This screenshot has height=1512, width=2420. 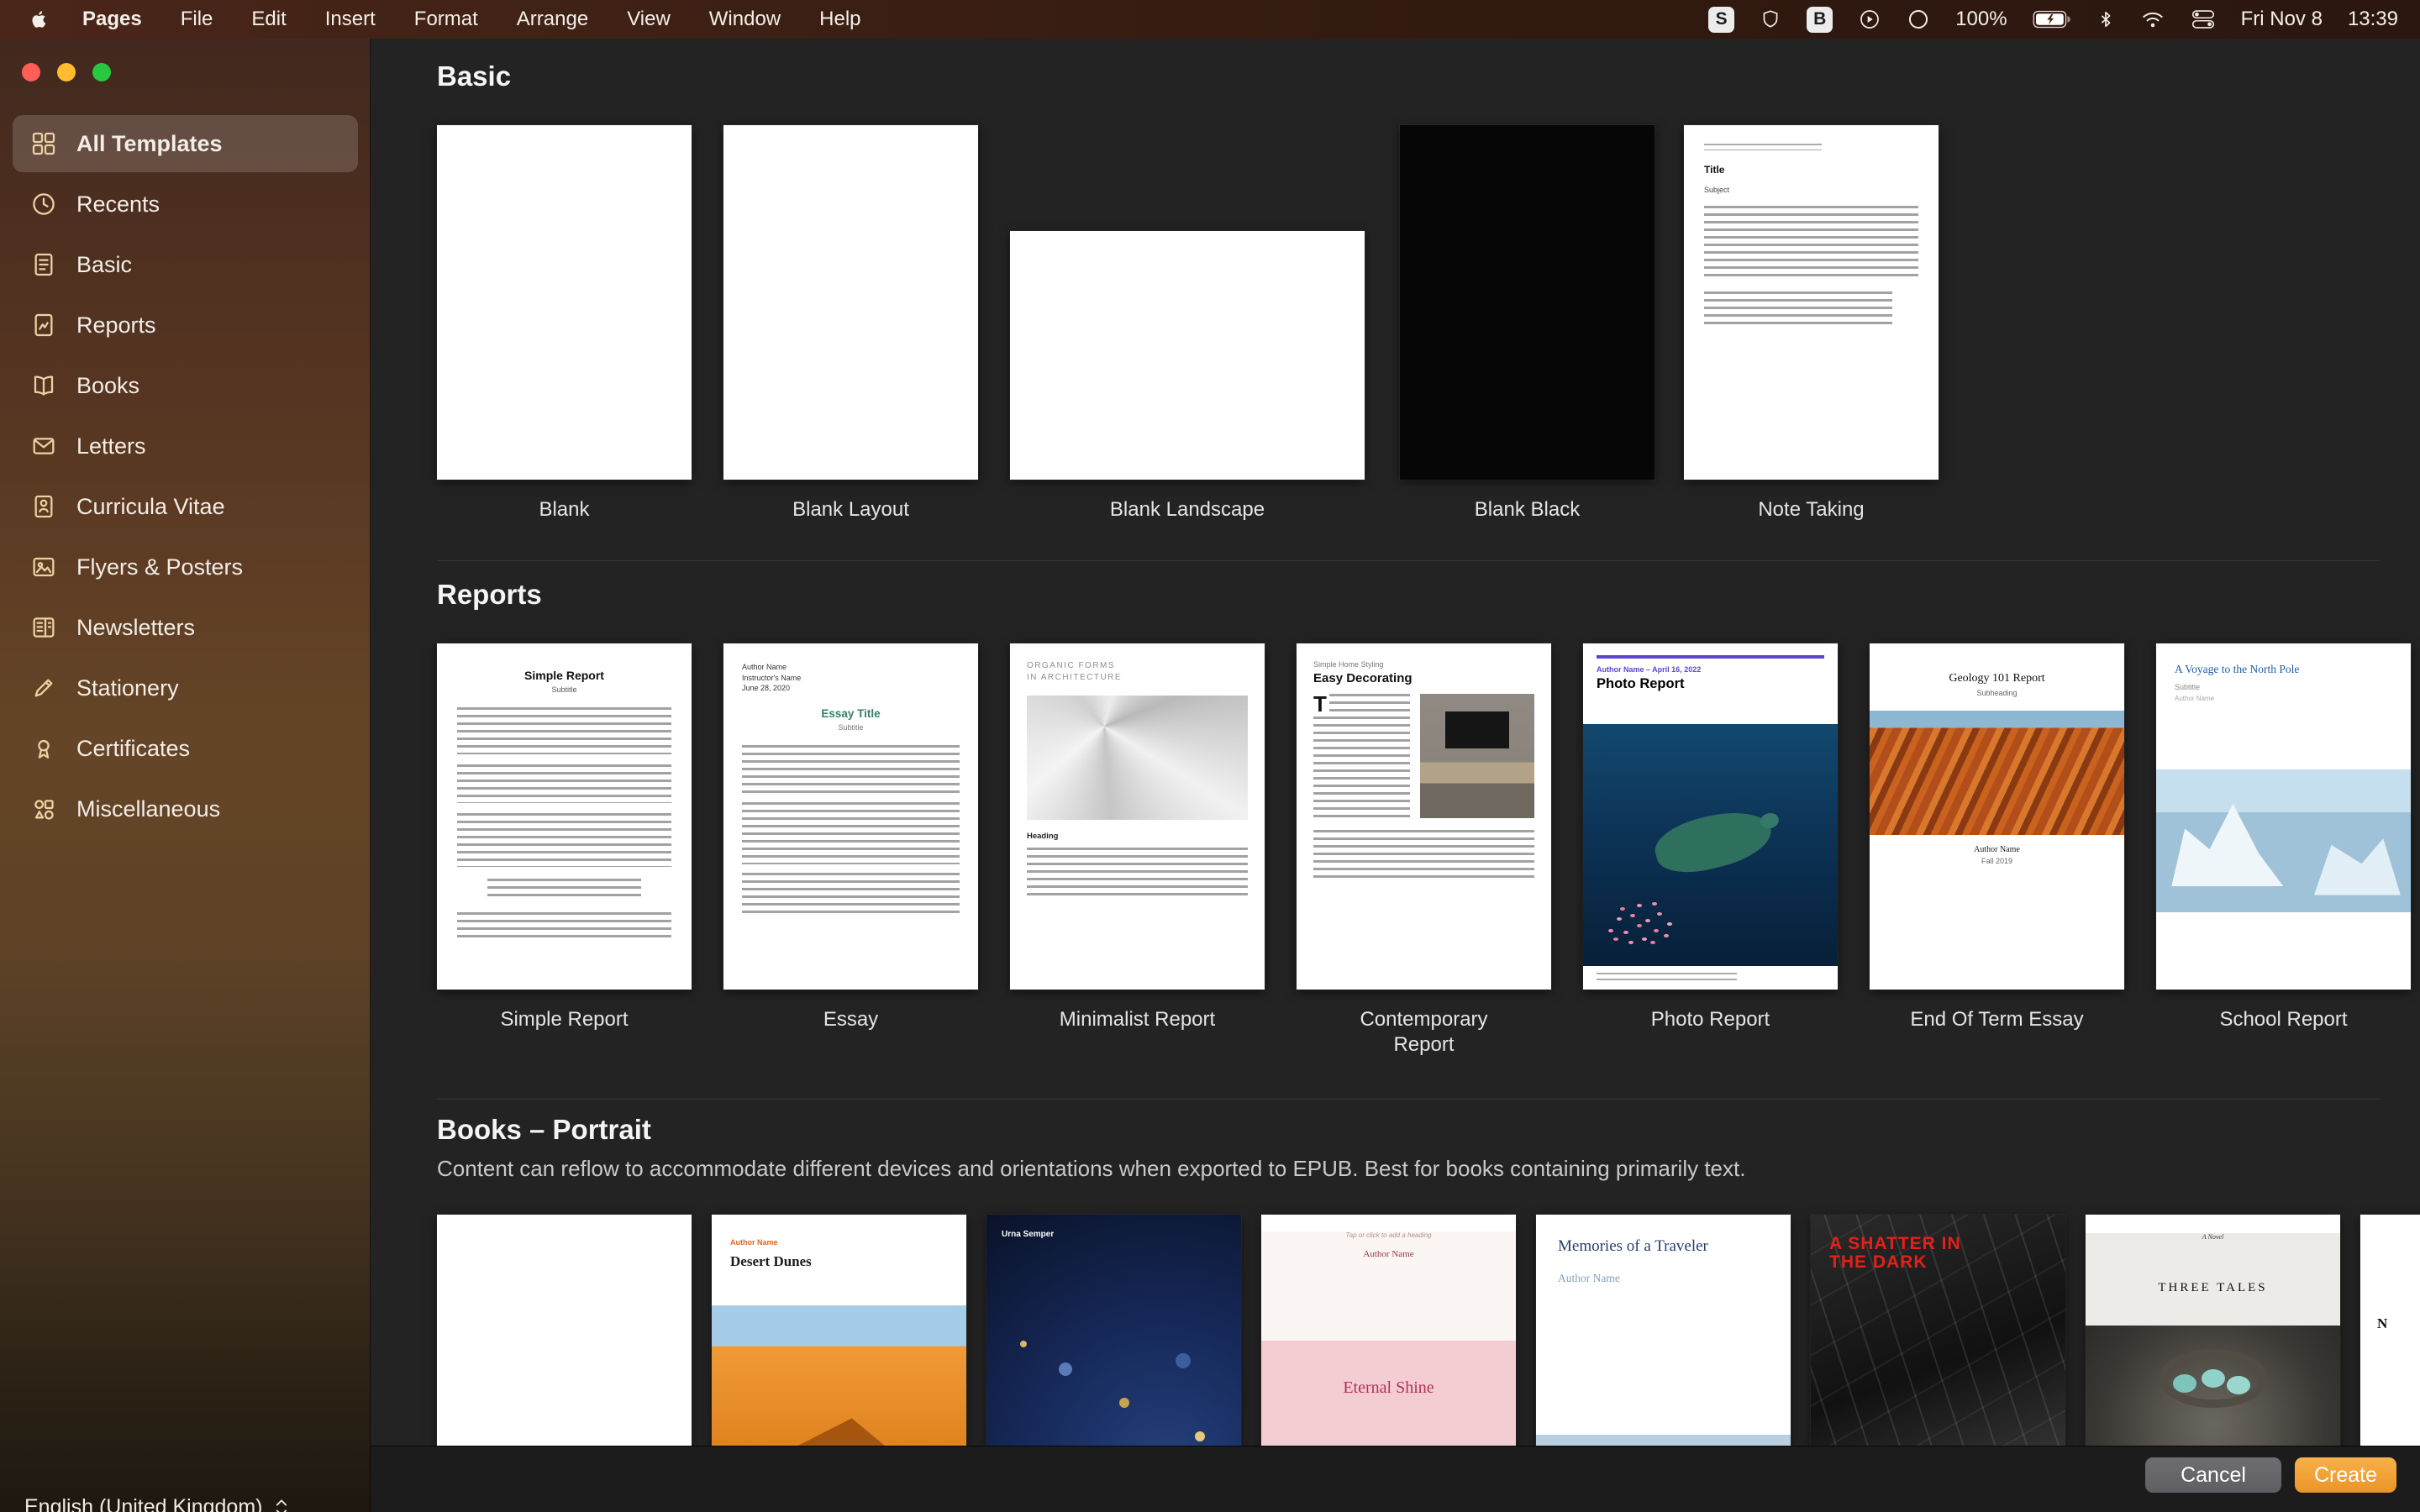 I want to click on template-card-simple-report: Simple Report Subtitle Simple Report, so click(x=564, y=837).